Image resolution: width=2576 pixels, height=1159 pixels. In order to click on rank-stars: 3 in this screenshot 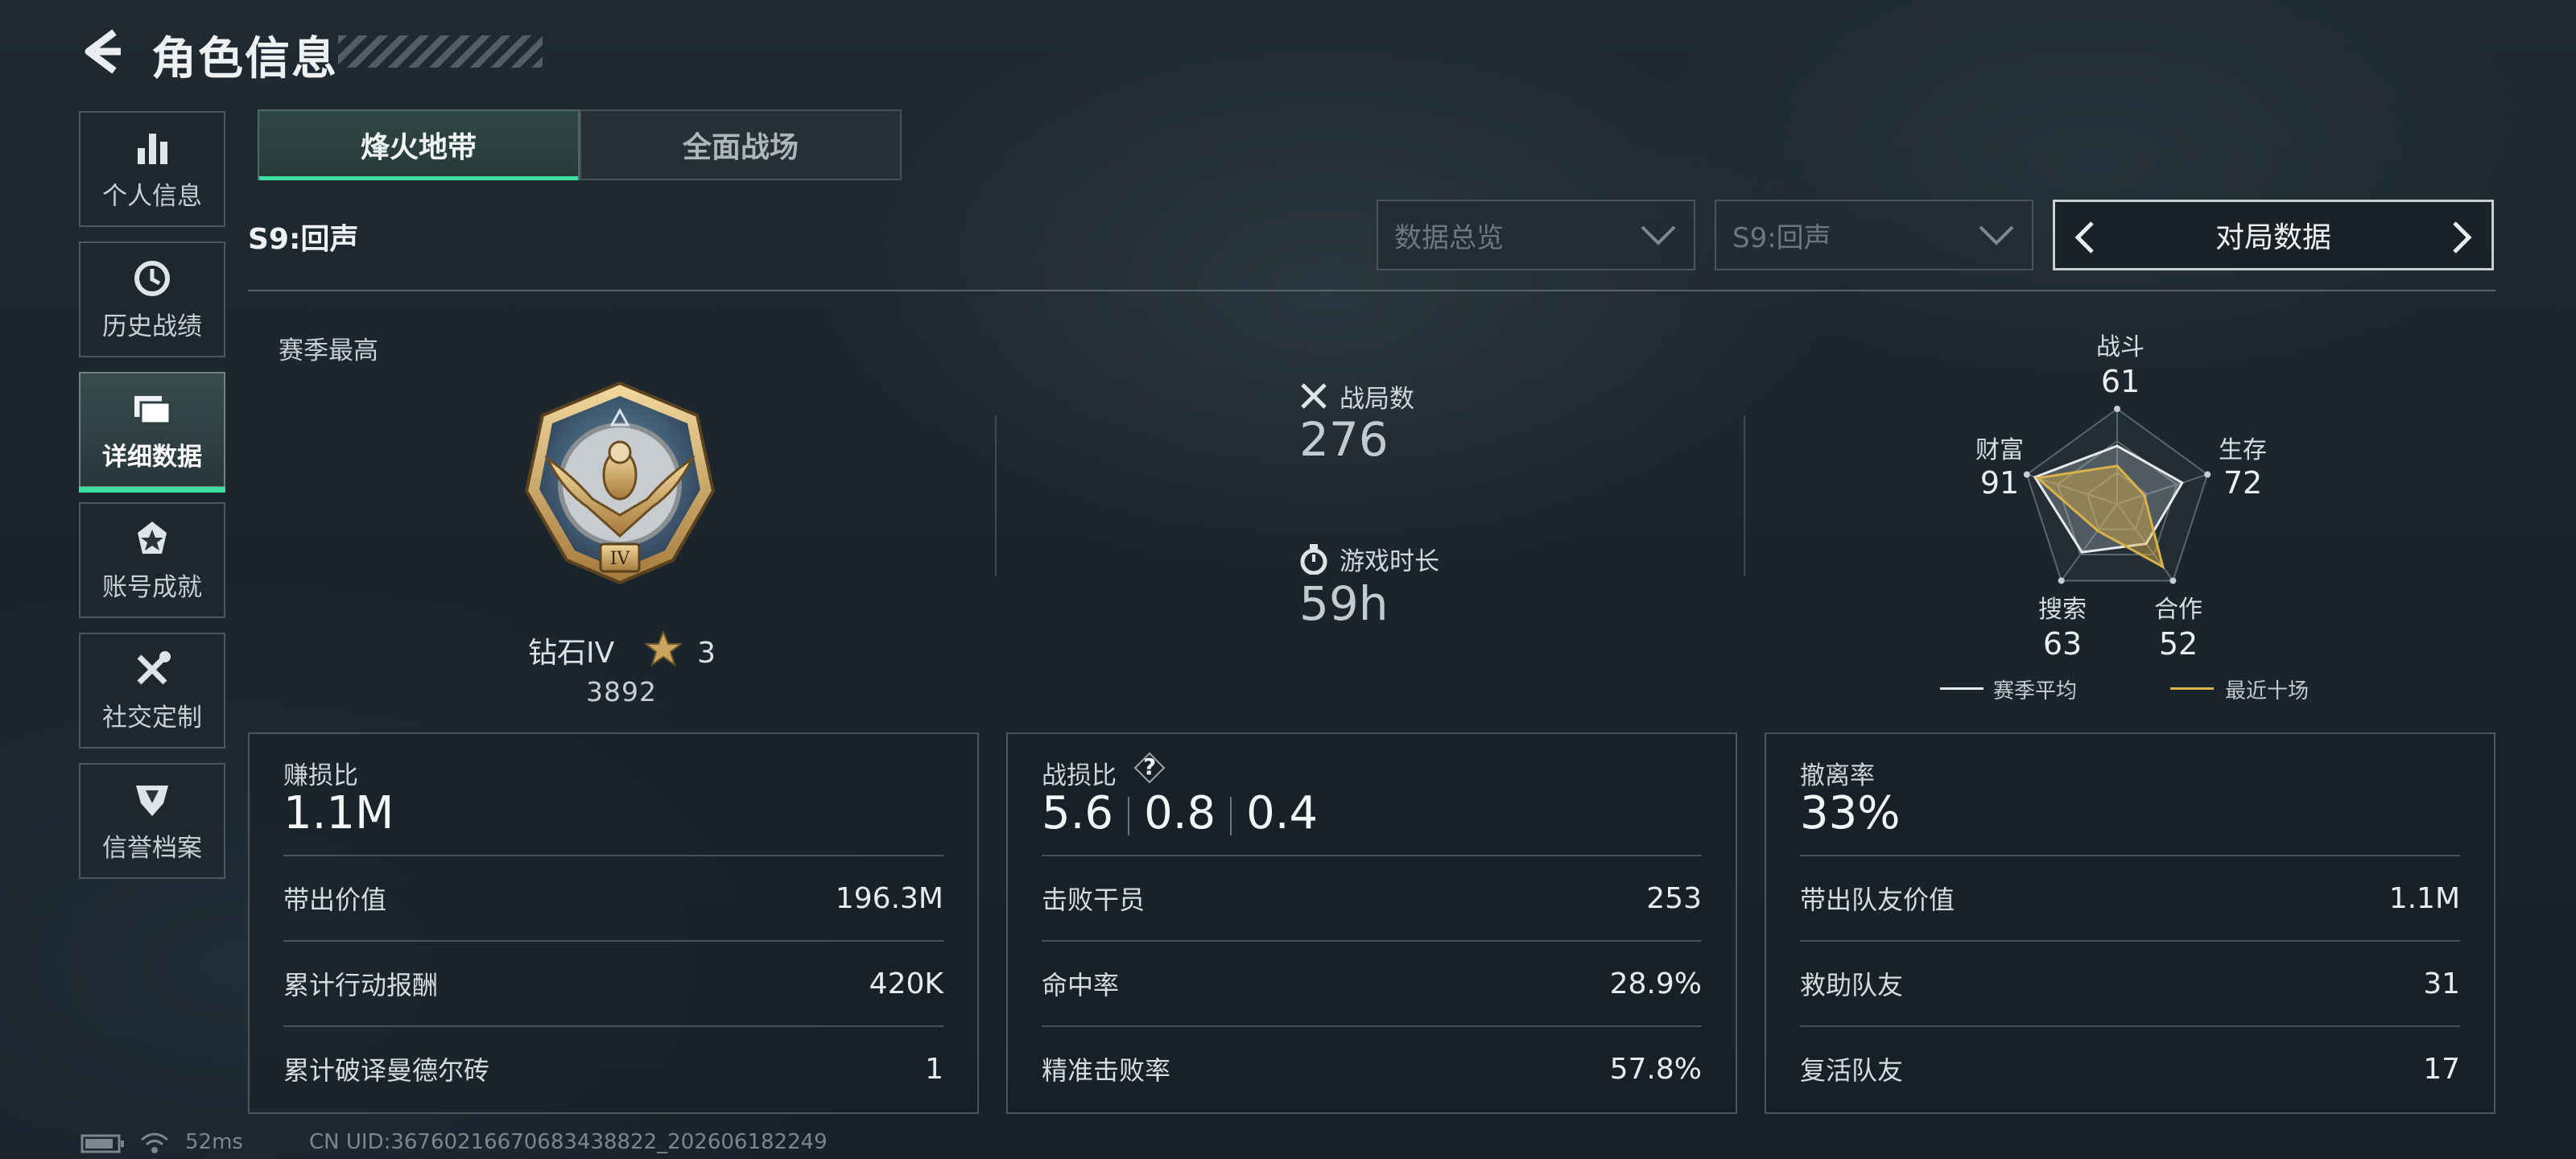, I will do `click(706, 653)`.